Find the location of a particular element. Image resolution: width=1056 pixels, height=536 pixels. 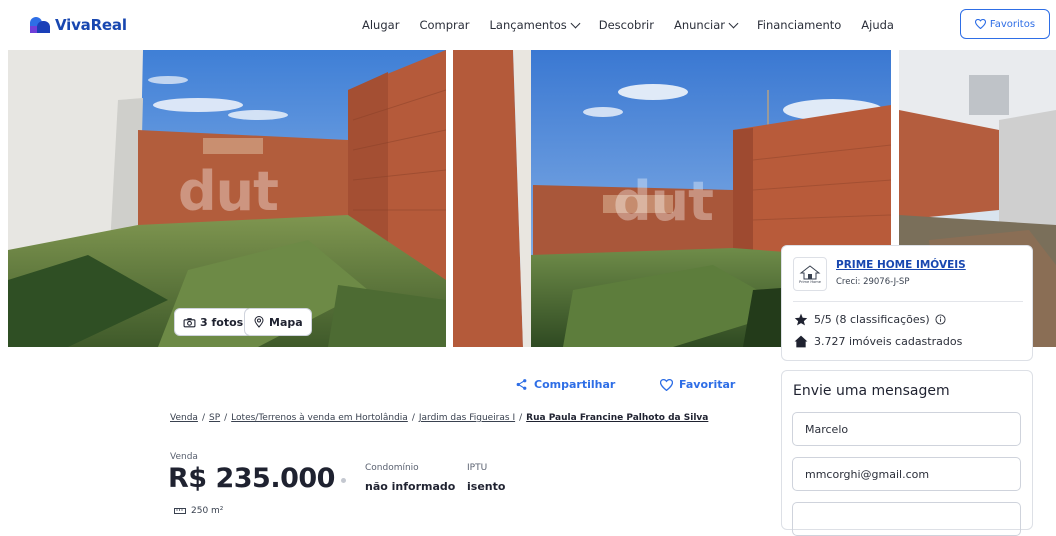

listings-count: 3.727 imóveis cadastrados is located at coordinates (888, 341).